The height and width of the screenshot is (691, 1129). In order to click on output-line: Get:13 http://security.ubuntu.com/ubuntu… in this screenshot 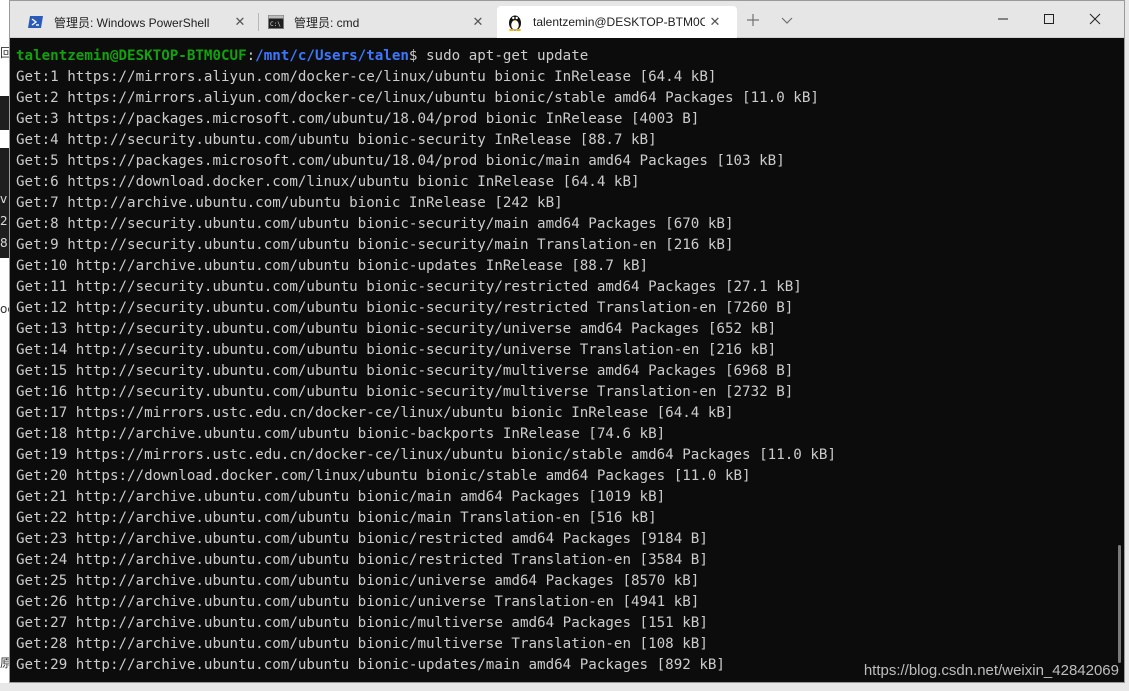, I will do `click(396, 329)`.